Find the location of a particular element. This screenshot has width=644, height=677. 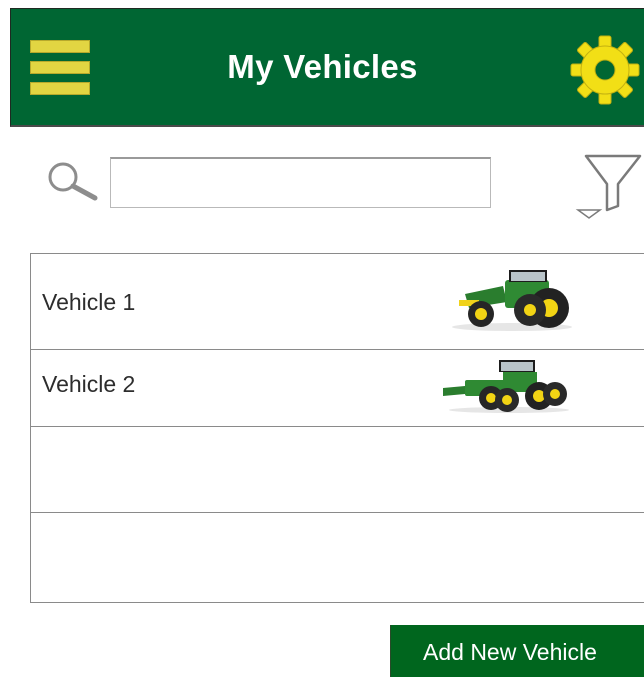

vehicle-row: Vehicle 2 is located at coordinates (337, 388).